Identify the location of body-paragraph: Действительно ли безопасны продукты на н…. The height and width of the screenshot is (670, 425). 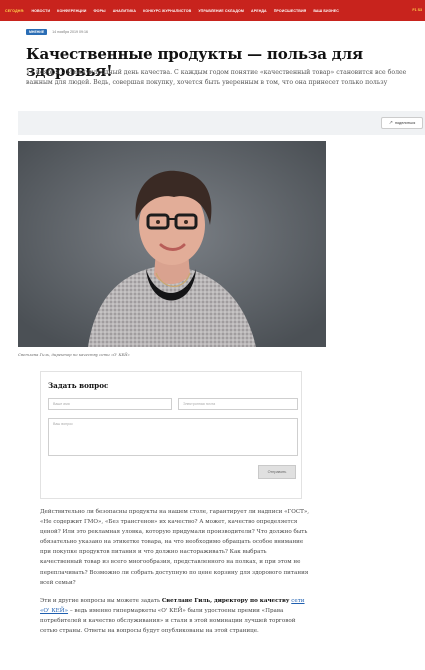
(175, 547).